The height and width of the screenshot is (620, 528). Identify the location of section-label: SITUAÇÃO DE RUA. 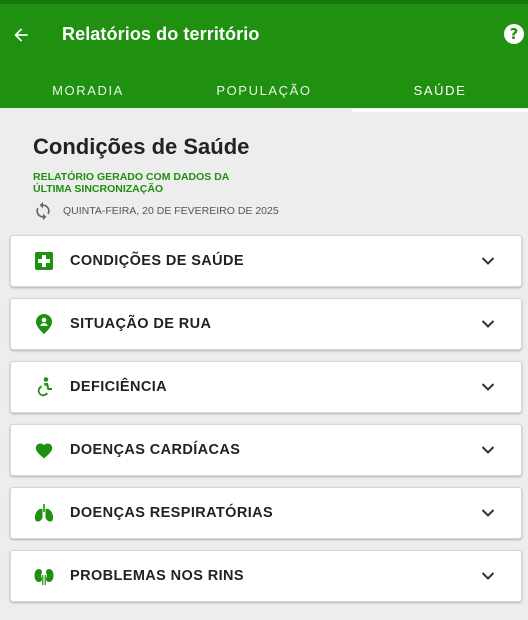
(141, 324).